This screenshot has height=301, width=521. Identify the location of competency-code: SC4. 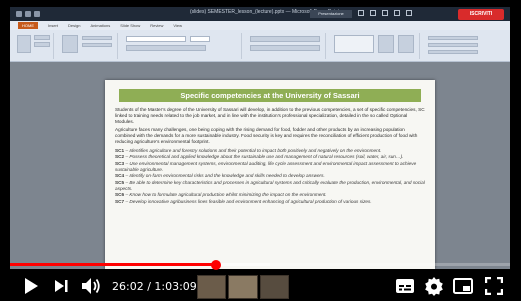
(120, 176).